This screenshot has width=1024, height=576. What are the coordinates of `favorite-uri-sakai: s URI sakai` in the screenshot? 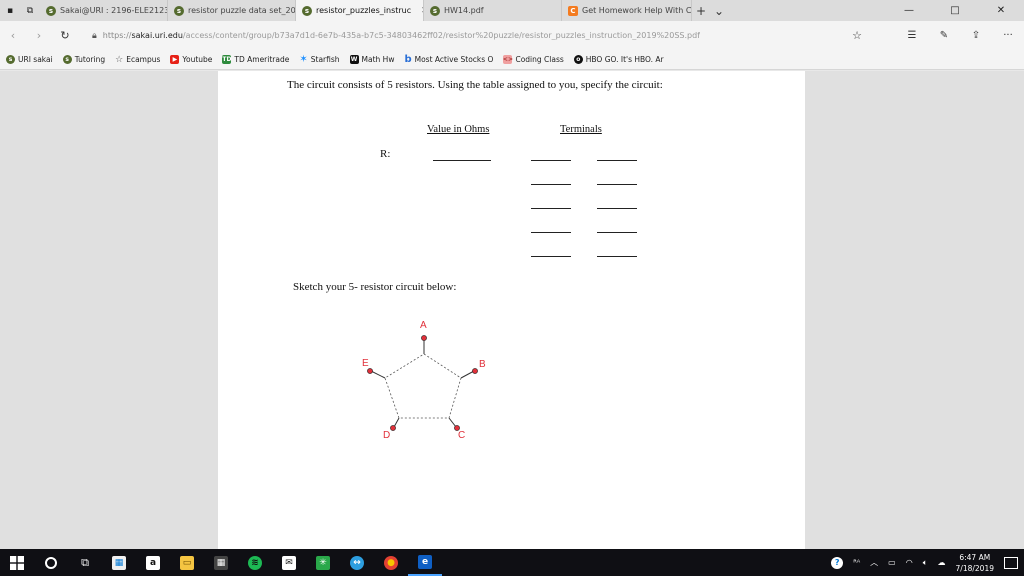 It's located at (29, 59).